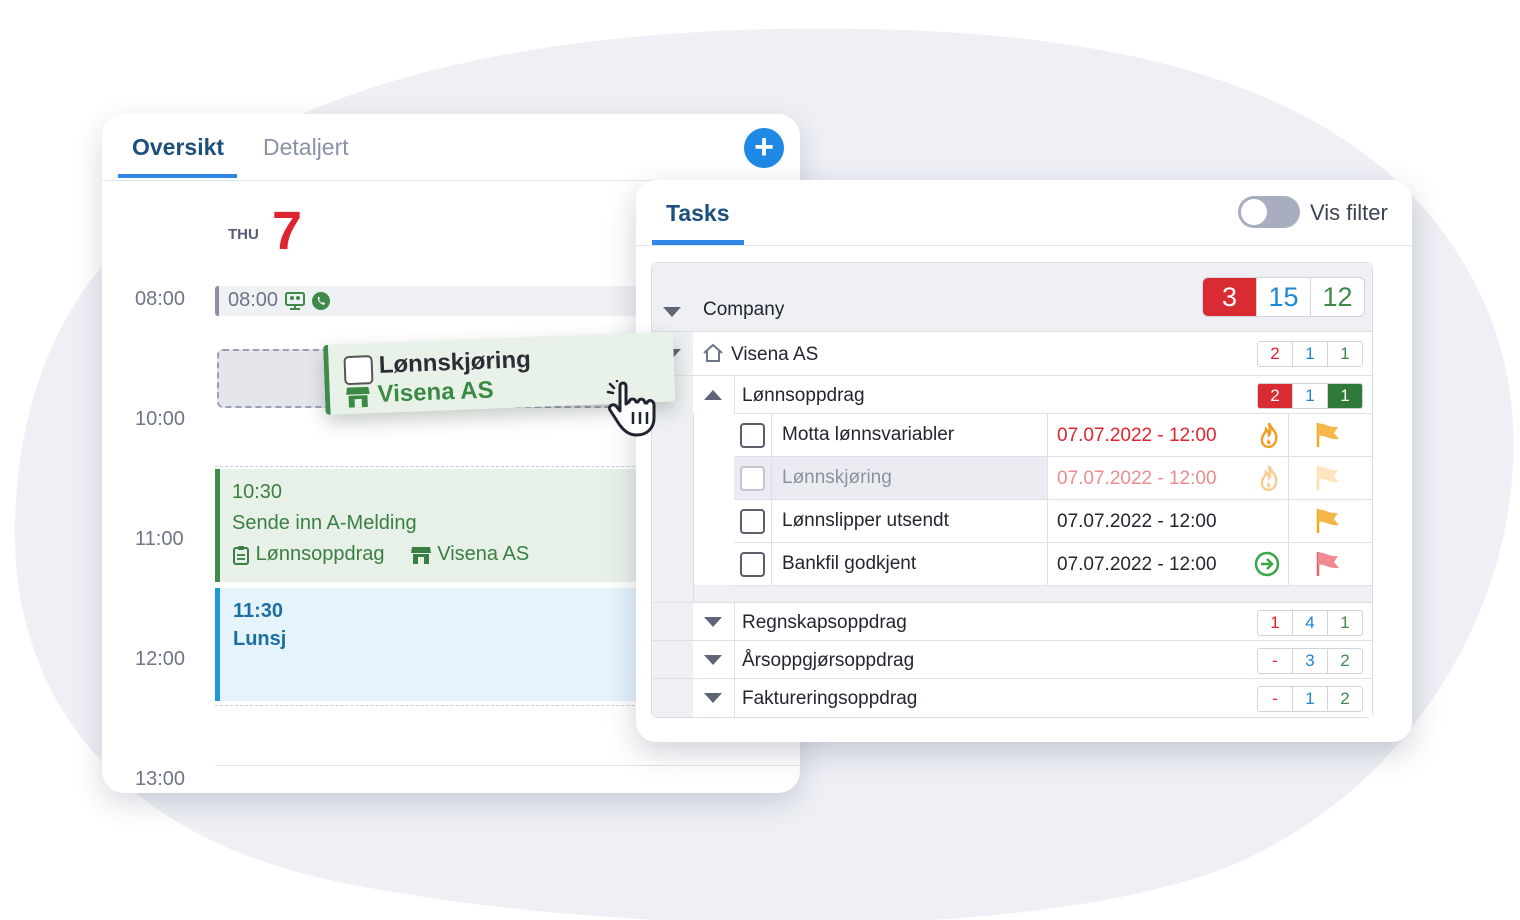 The height and width of the screenshot is (920, 1520). What do you see at coordinates (713, 352) in the screenshot?
I see `home-icon` at bounding box center [713, 352].